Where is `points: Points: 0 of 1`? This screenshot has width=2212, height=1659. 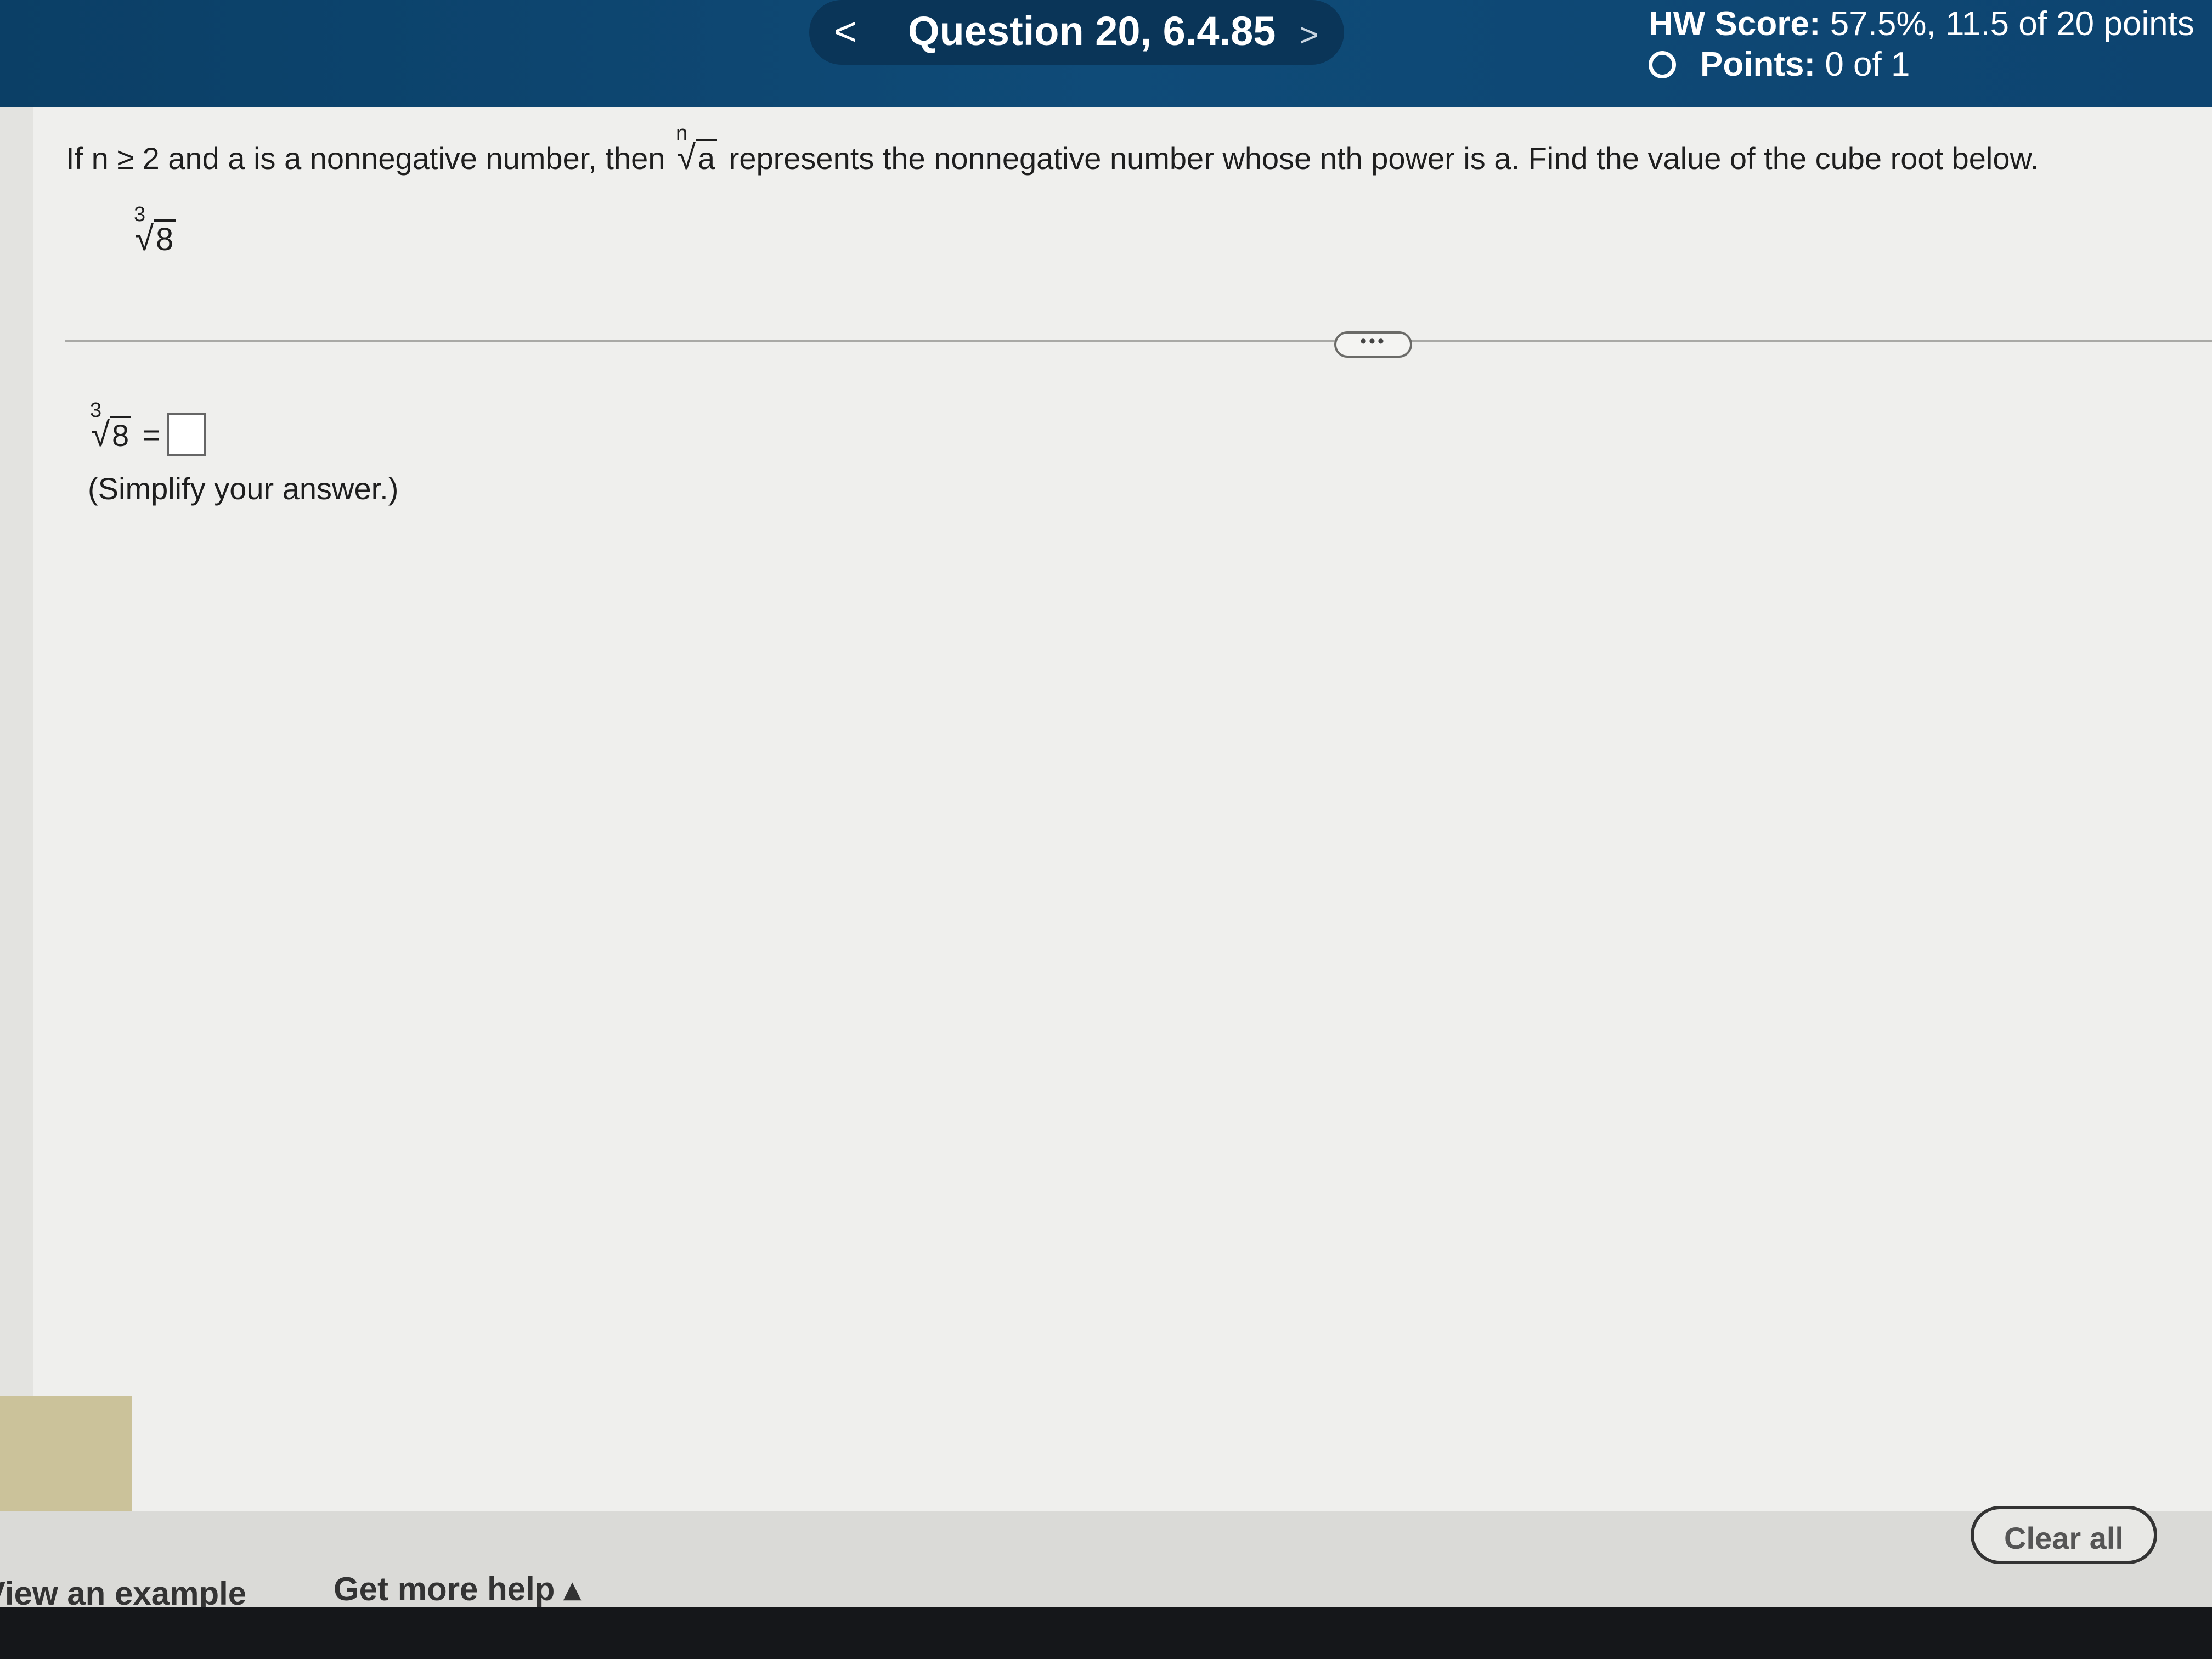 points: Points: 0 of 1 is located at coordinates (1779, 64).